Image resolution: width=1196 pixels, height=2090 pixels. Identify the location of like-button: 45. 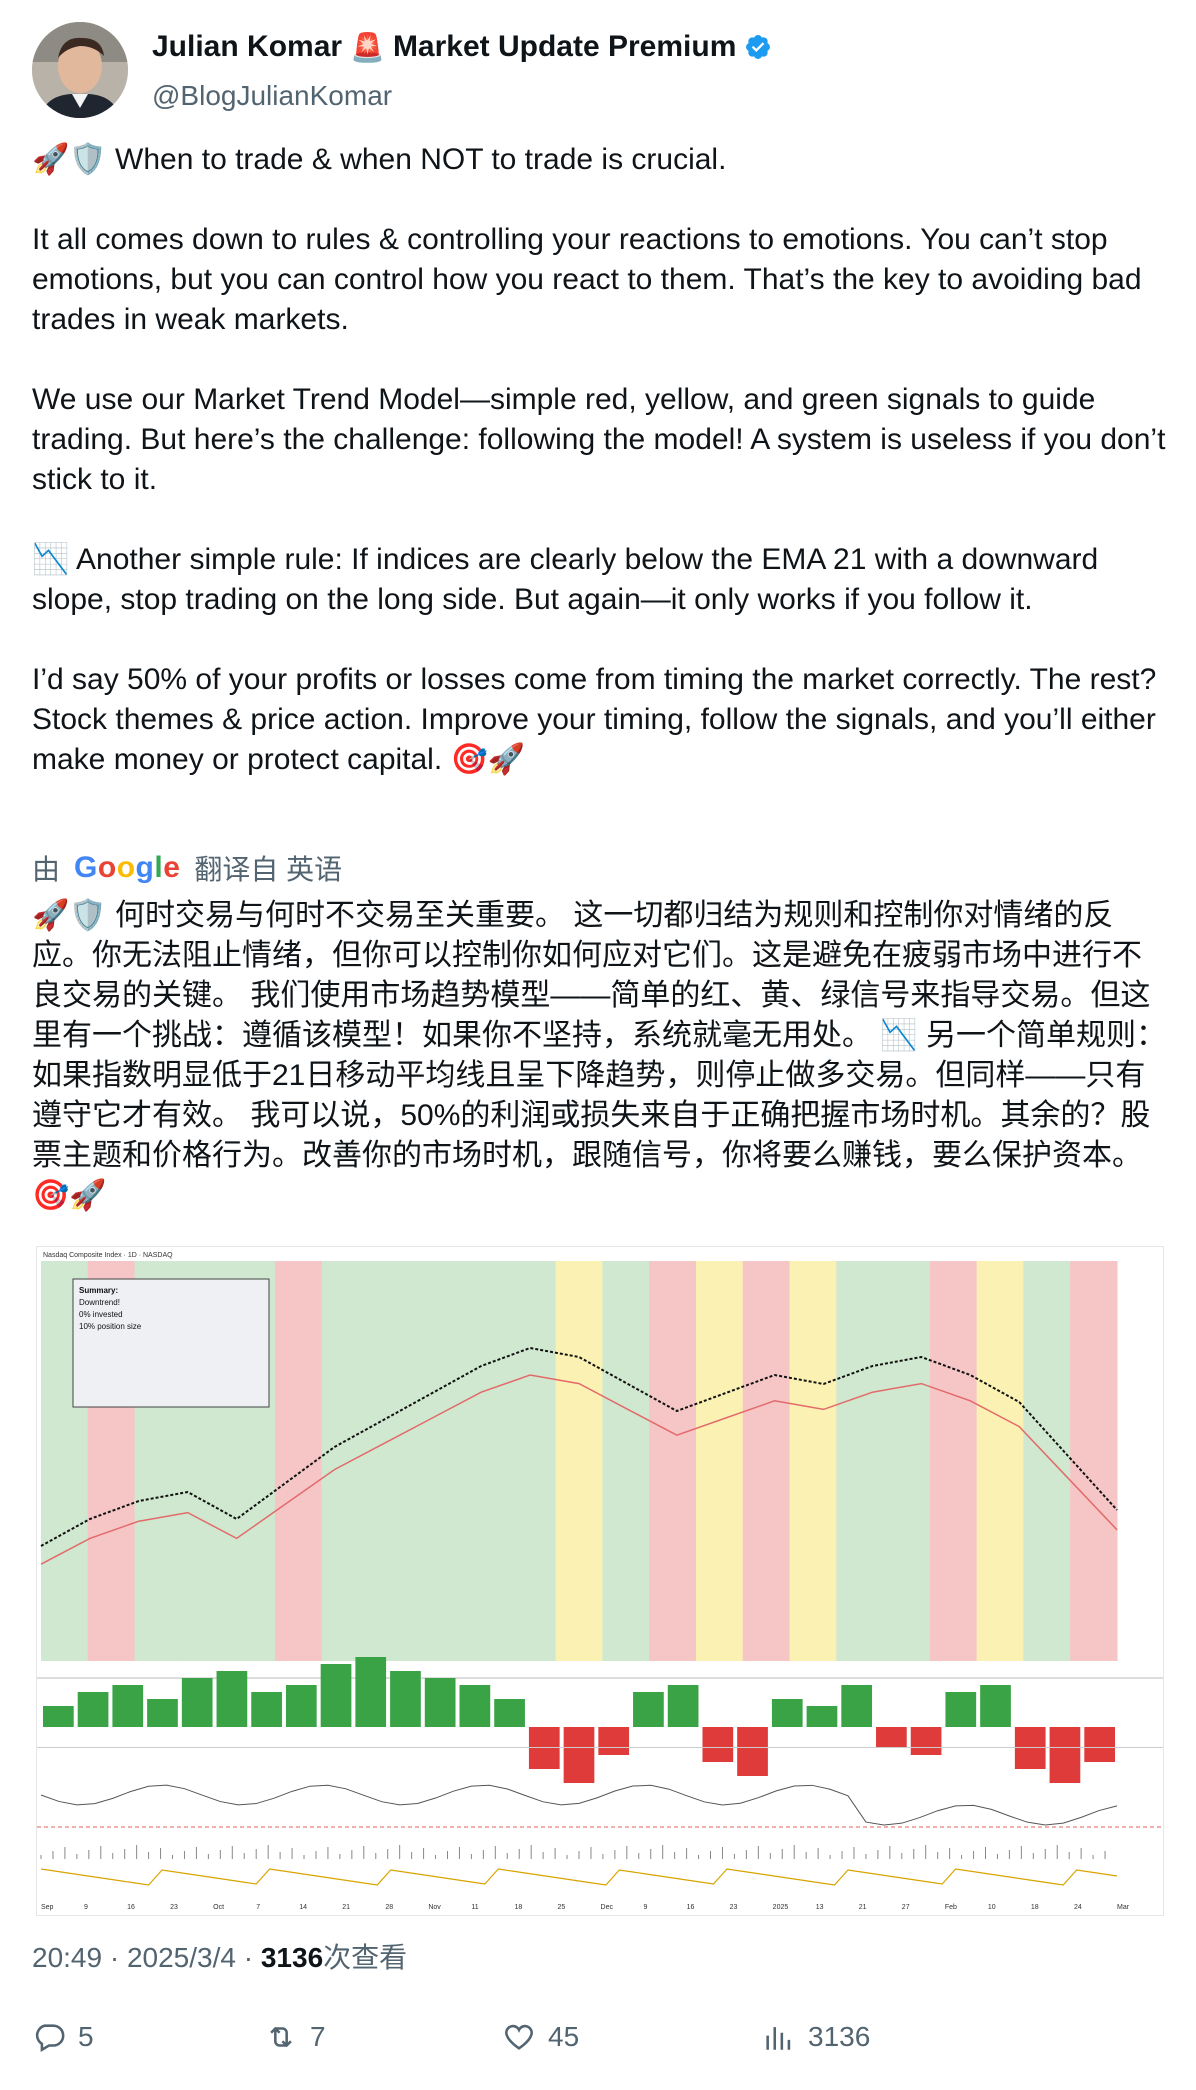
(540, 2037).